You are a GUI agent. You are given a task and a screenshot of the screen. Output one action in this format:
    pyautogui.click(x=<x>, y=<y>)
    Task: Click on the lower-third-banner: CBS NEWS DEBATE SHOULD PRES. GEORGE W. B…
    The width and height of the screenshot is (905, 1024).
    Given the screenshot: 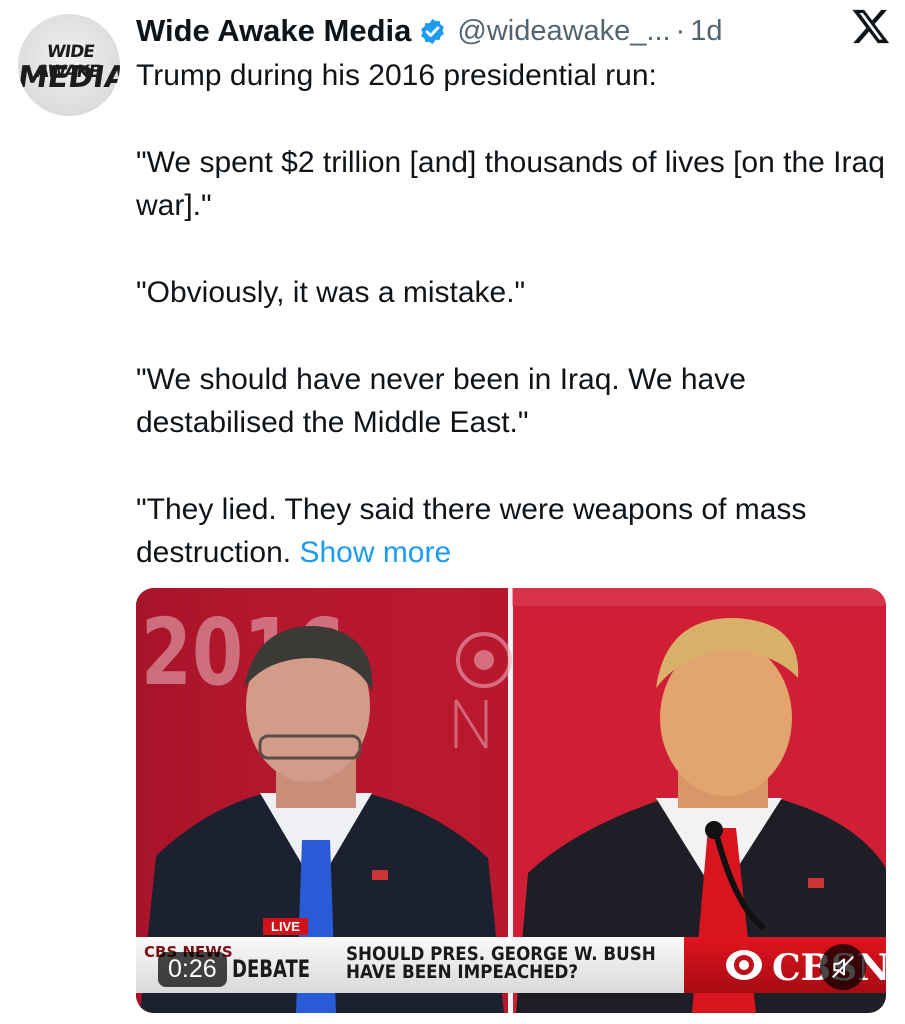 What is the action you would take?
    pyautogui.click(x=511, y=965)
    